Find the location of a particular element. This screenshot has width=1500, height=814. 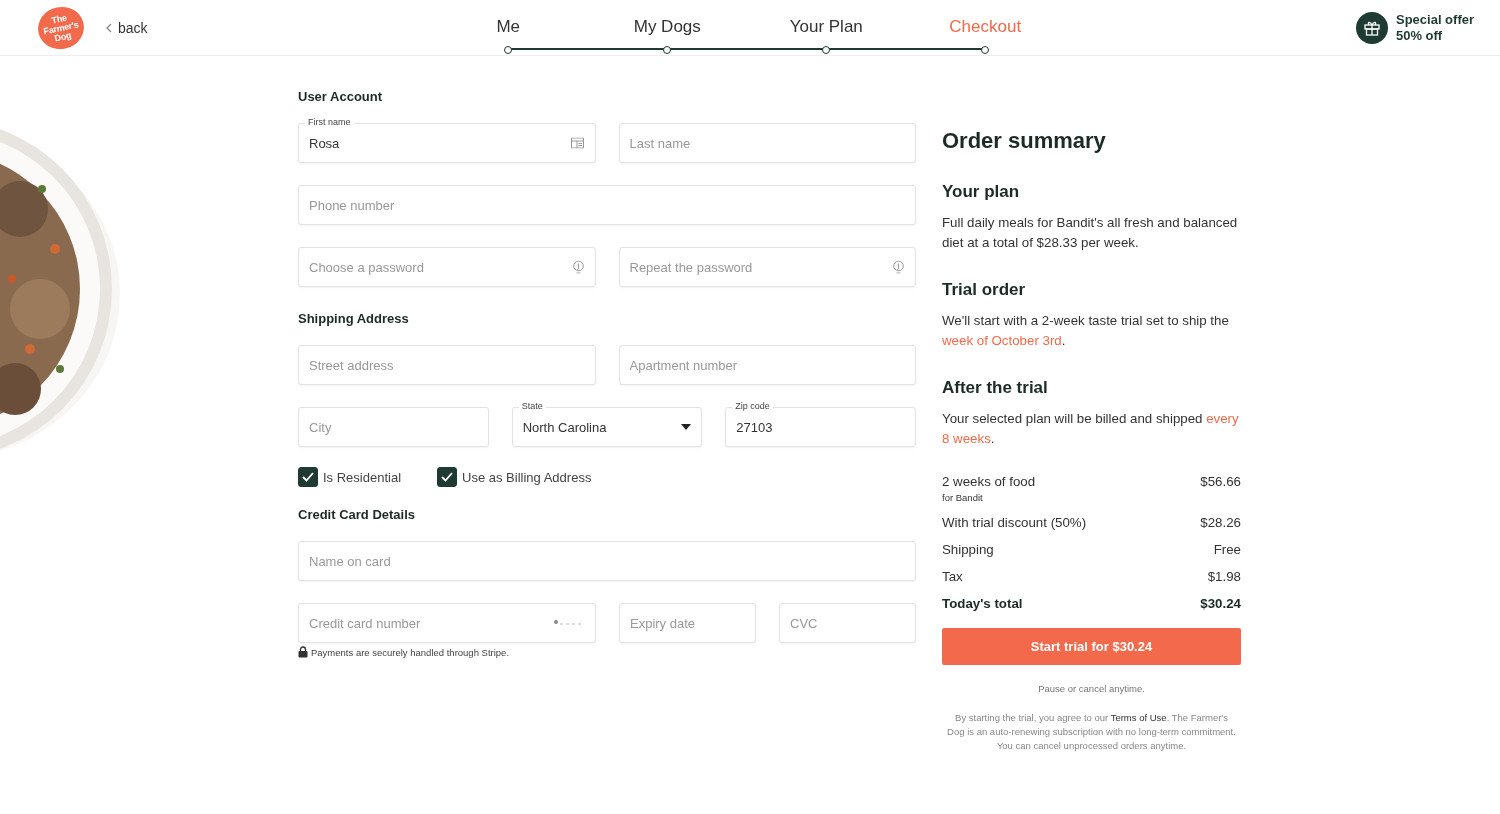

back-link: back is located at coordinates (127, 27).